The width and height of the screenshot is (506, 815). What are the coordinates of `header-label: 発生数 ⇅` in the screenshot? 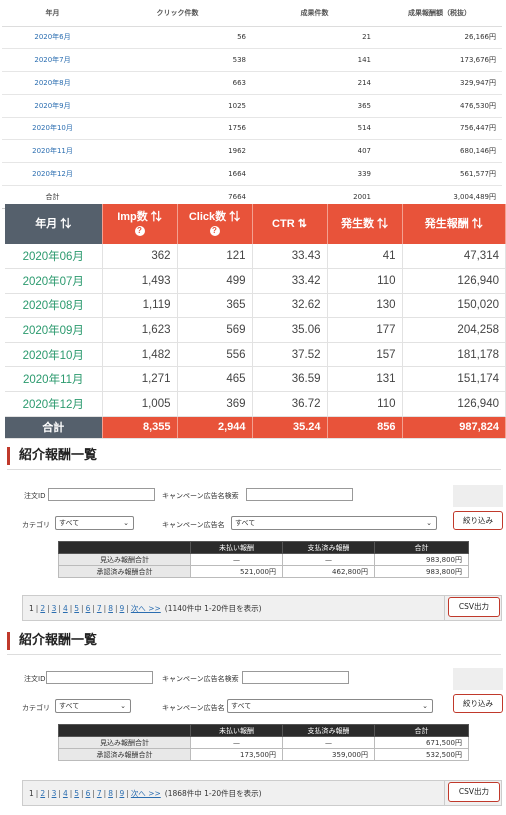 It's located at (364, 223).